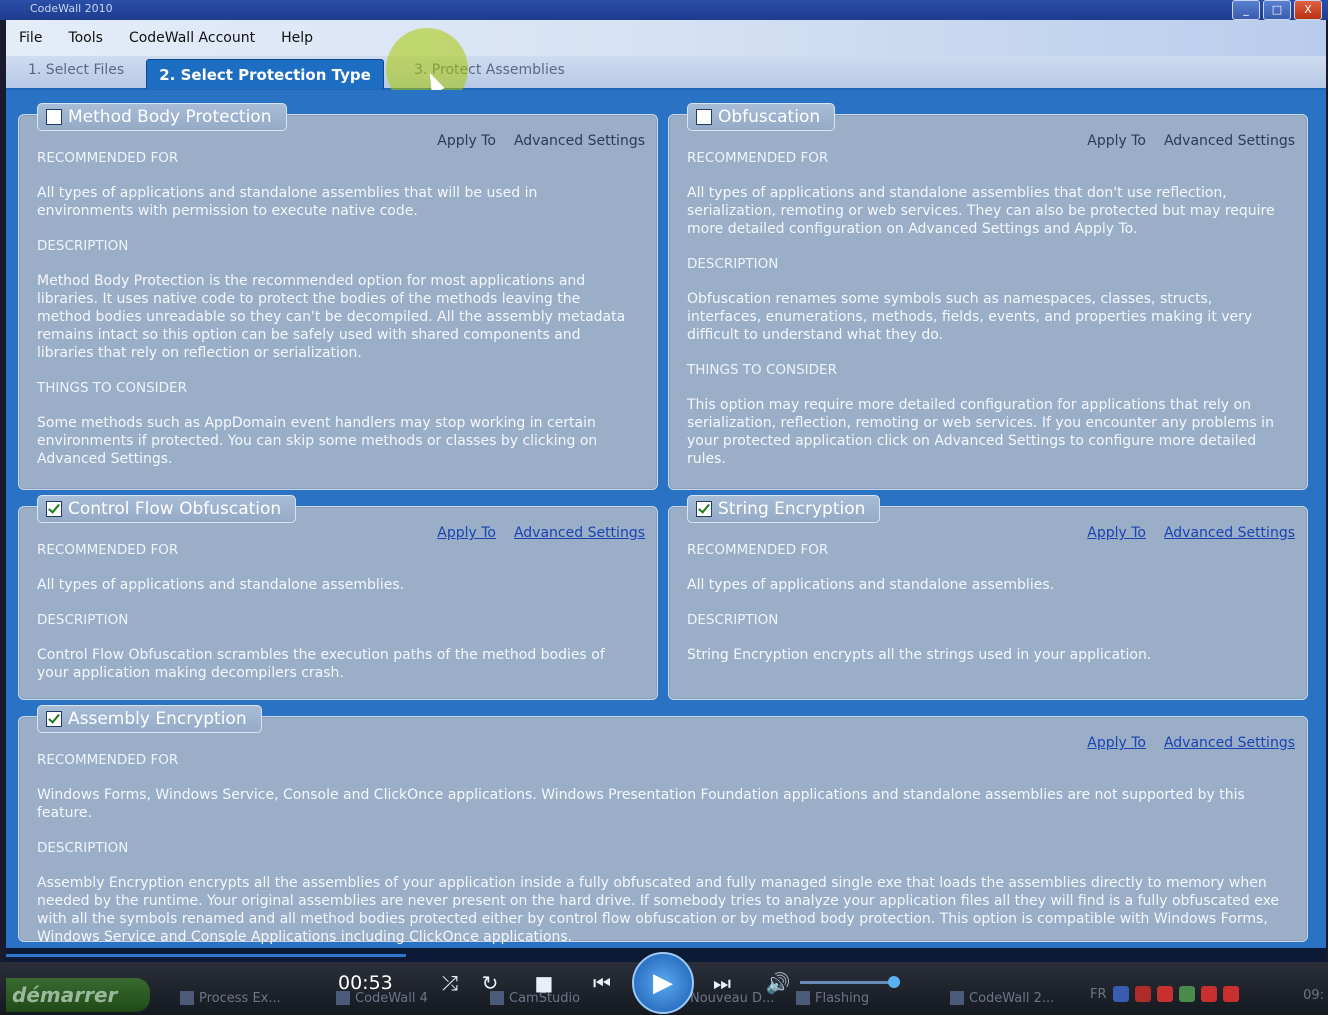 Image resolution: width=1328 pixels, height=1015 pixels. Describe the element at coordinates (1246, 10) in the screenshot. I see `minimize-button: _` at that location.